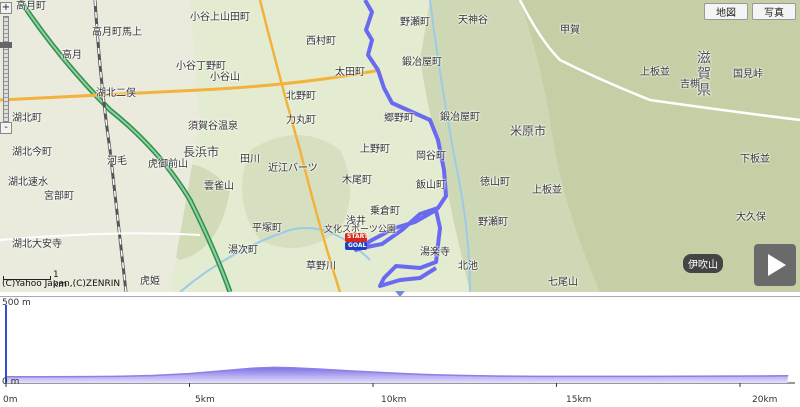  What do you see at coordinates (250, 159) in the screenshot?
I see `map-label: 田川` at bounding box center [250, 159].